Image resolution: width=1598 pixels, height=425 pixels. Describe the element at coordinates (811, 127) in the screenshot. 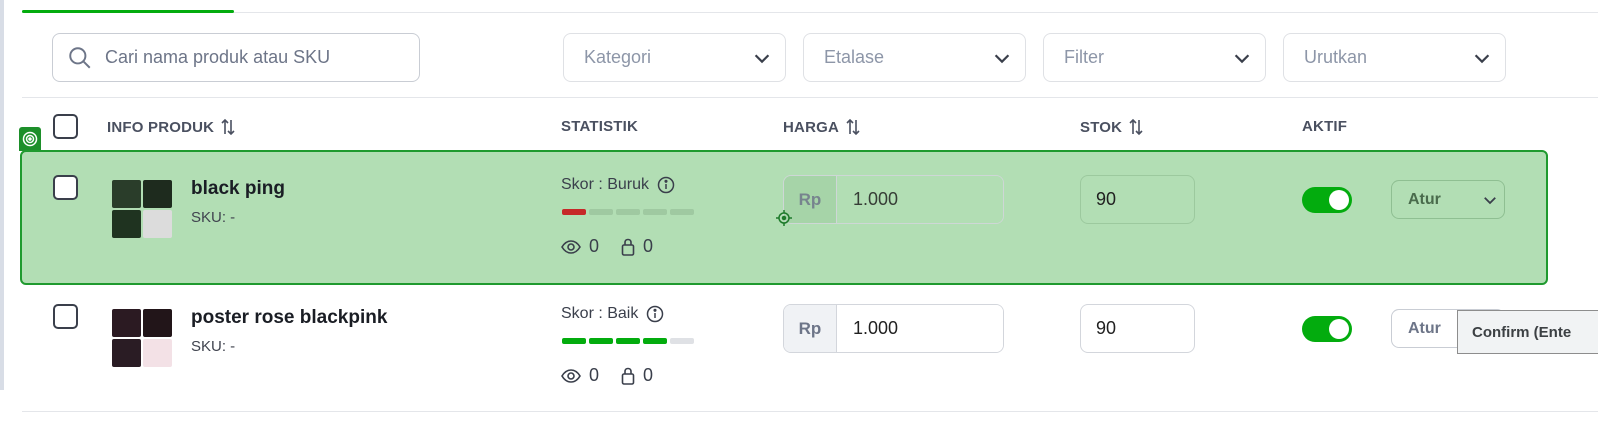

I see `header-harga-label: HARGA` at that location.